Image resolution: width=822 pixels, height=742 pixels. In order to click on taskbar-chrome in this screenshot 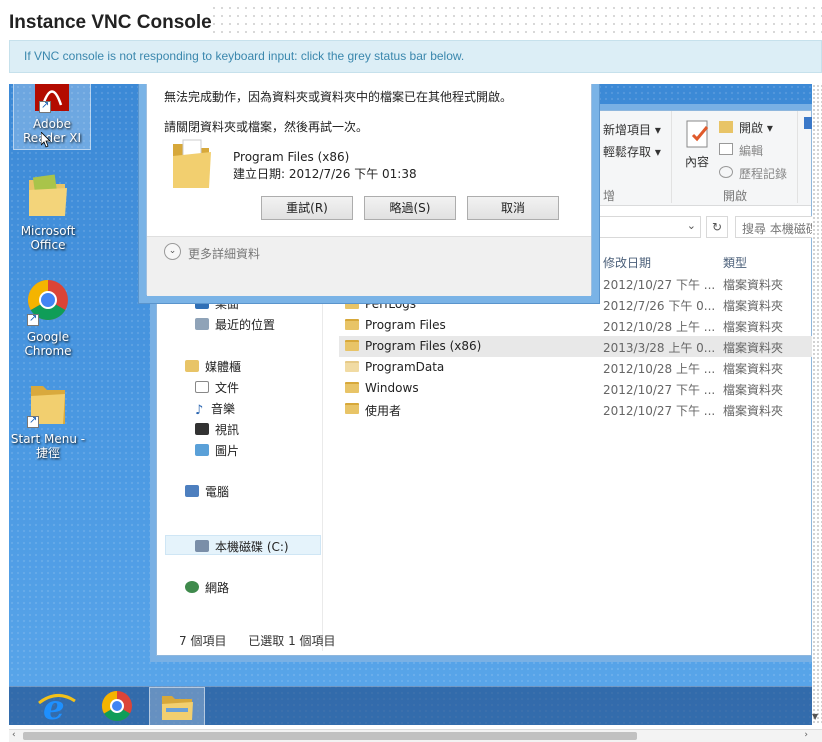, I will do `click(117, 706)`.